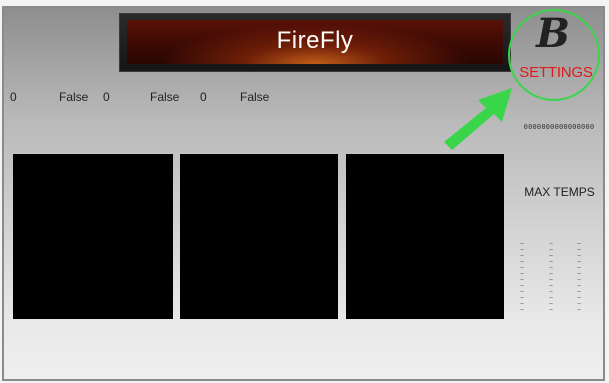 This screenshot has height=383, width=609. I want to click on temp-column-1: – – – – – – – – – – – –, so click(522, 277).